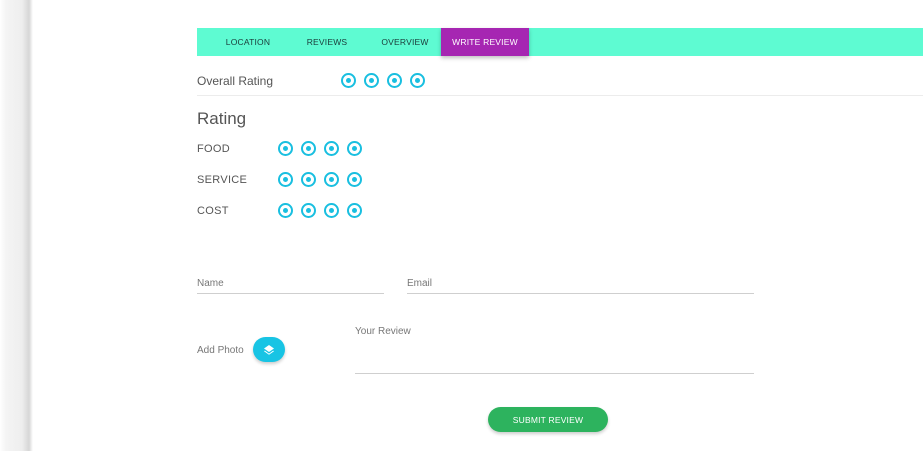  What do you see at coordinates (580, 293) in the screenshot?
I see `email-field-underline` at bounding box center [580, 293].